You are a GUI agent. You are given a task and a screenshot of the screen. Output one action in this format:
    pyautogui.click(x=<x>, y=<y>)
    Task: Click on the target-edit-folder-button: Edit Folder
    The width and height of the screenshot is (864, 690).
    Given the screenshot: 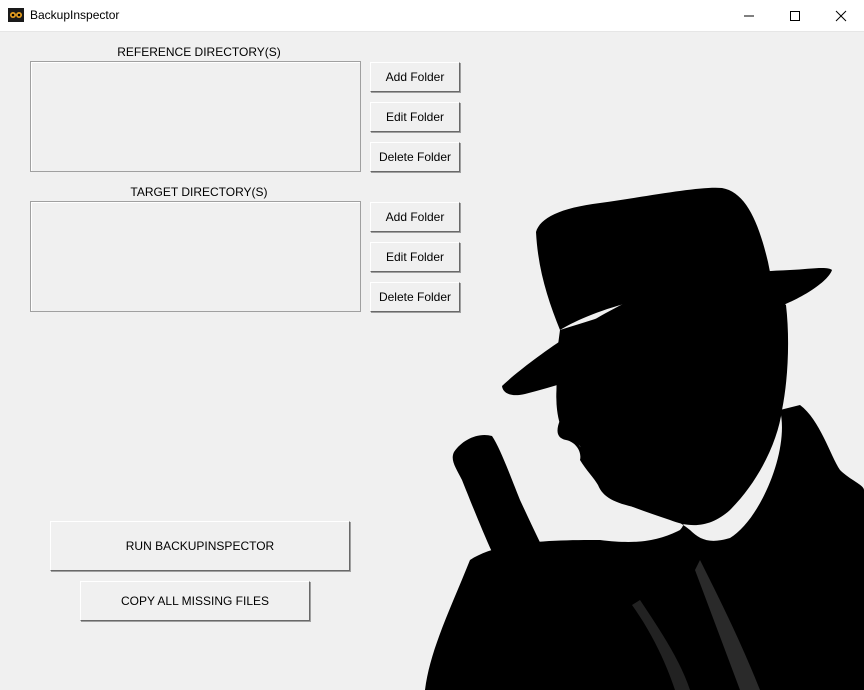 What is the action you would take?
    pyautogui.click(x=415, y=257)
    